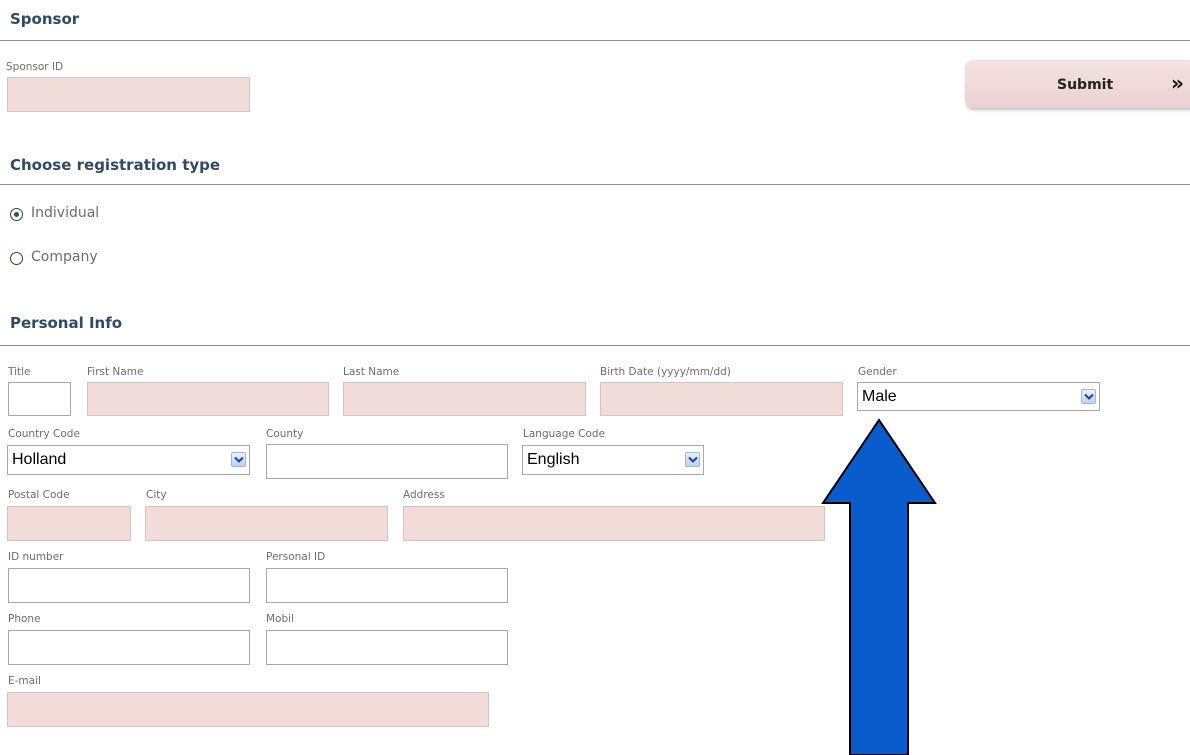 This screenshot has height=755, width=1190. What do you see at coordinates (387, 461) in the screenshot?
I see `county-input` at bounding box center [387, 461].